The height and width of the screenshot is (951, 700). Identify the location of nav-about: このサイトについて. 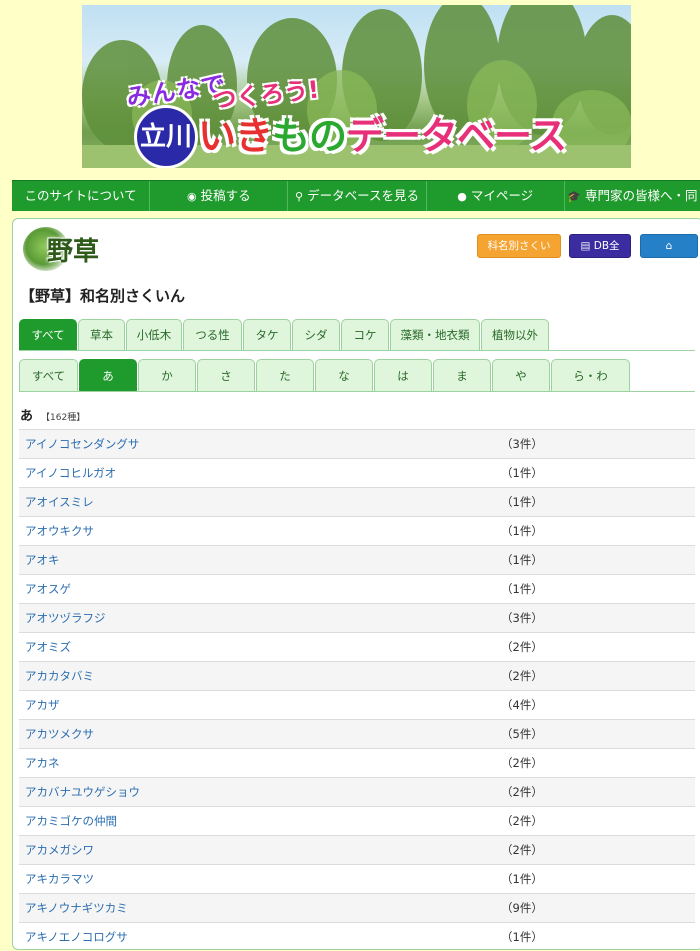
(81, 196).